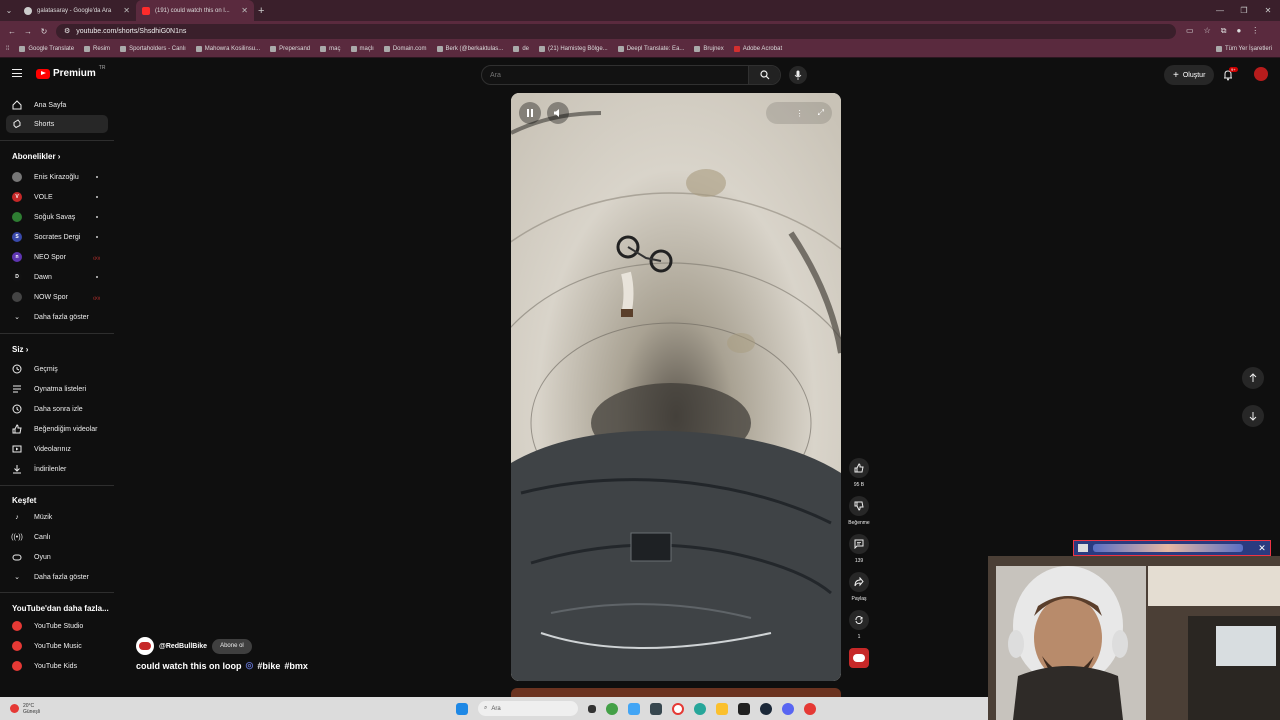  What do you see at coordinates (634, 708) in the screenshot?
I see `photos-icon` at bounding box center [634, 708].